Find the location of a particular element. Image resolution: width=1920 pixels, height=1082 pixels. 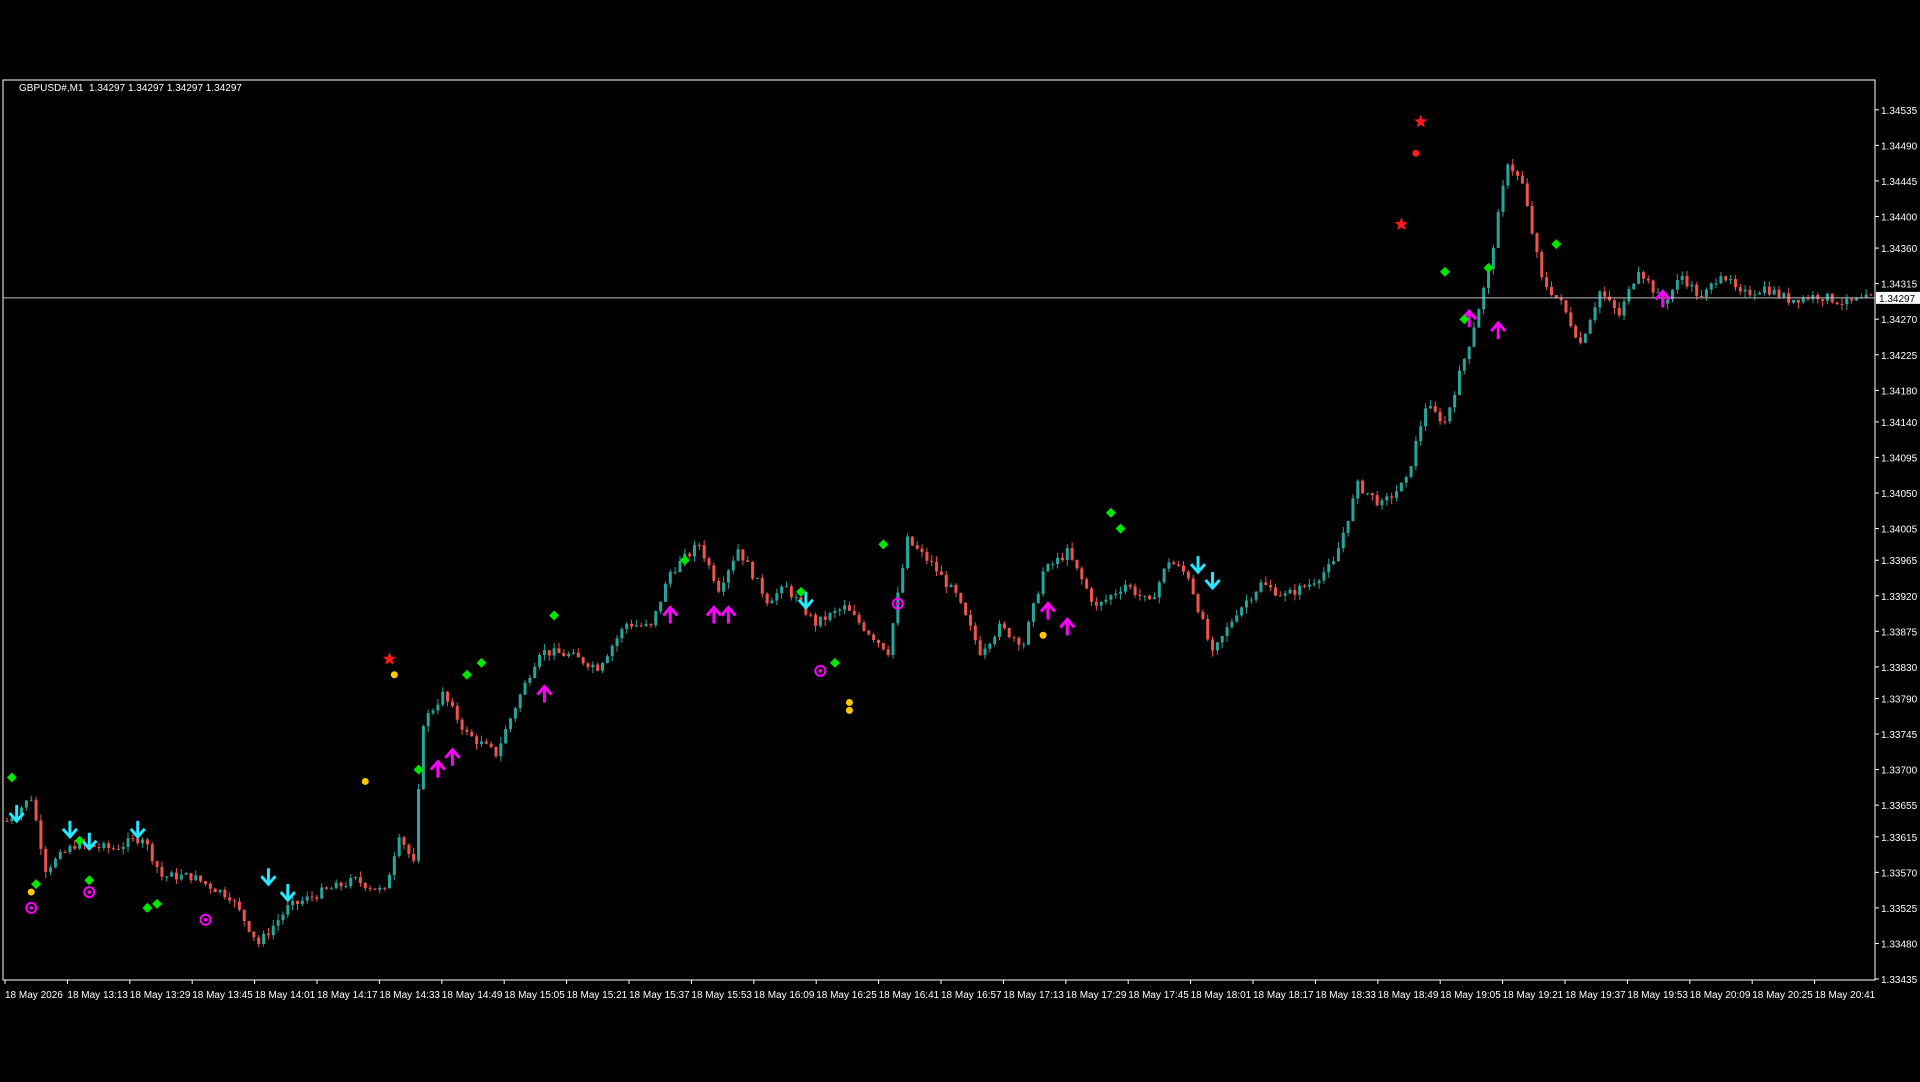

x-tick-label: 18 May 13:29 is located at coordinates (160, 995).